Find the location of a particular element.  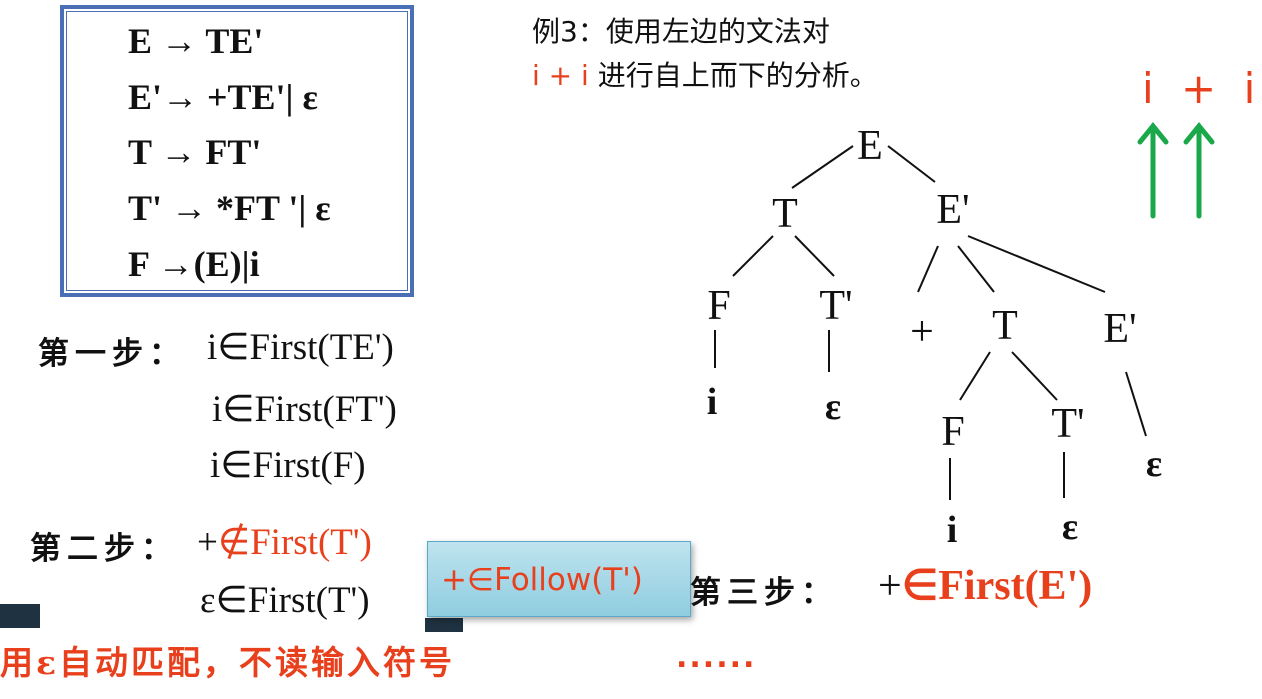

bottom-note-text: 用ε自动匹配，不读输入符号 is located at coordinates (228, 662).